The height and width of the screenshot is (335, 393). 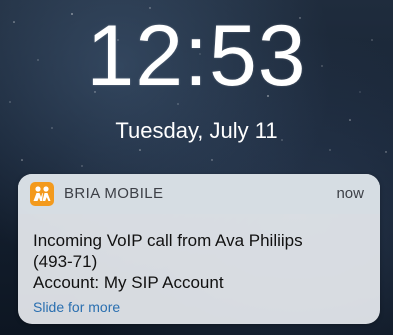 I want to click on notification-message-line: (493-71), so click(x=65, y=261).